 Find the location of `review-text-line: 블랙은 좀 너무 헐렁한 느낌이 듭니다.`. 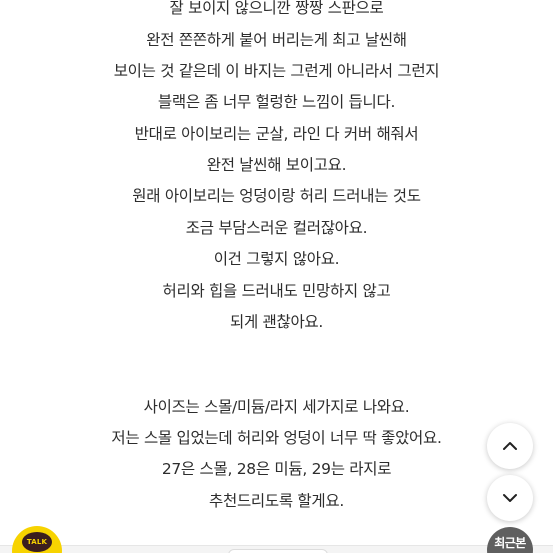

review-text-line: 블랙은 좀 너무 헐렁한 느낌이 듭니다. is located at coordinates (276, 102).